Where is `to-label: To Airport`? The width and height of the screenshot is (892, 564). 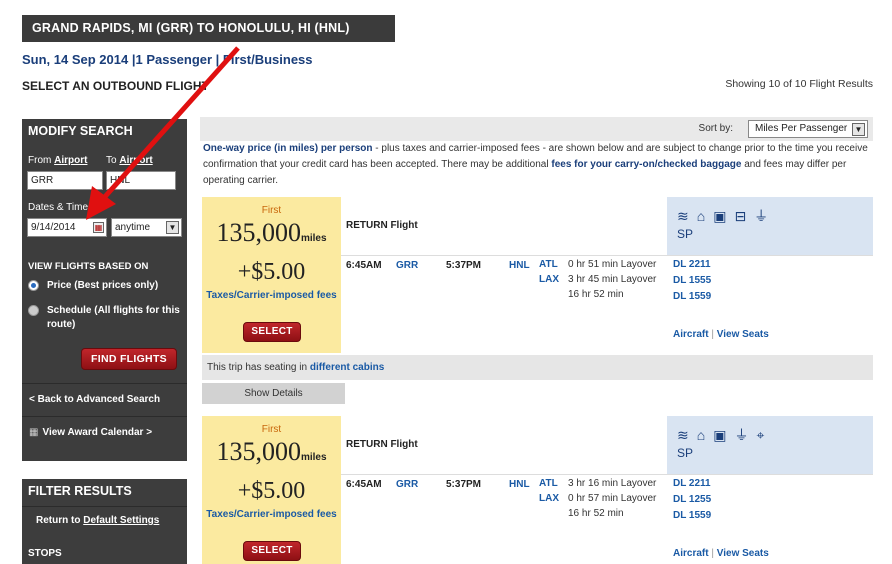 to-label: To Airport is located at coordinates (129, 160).